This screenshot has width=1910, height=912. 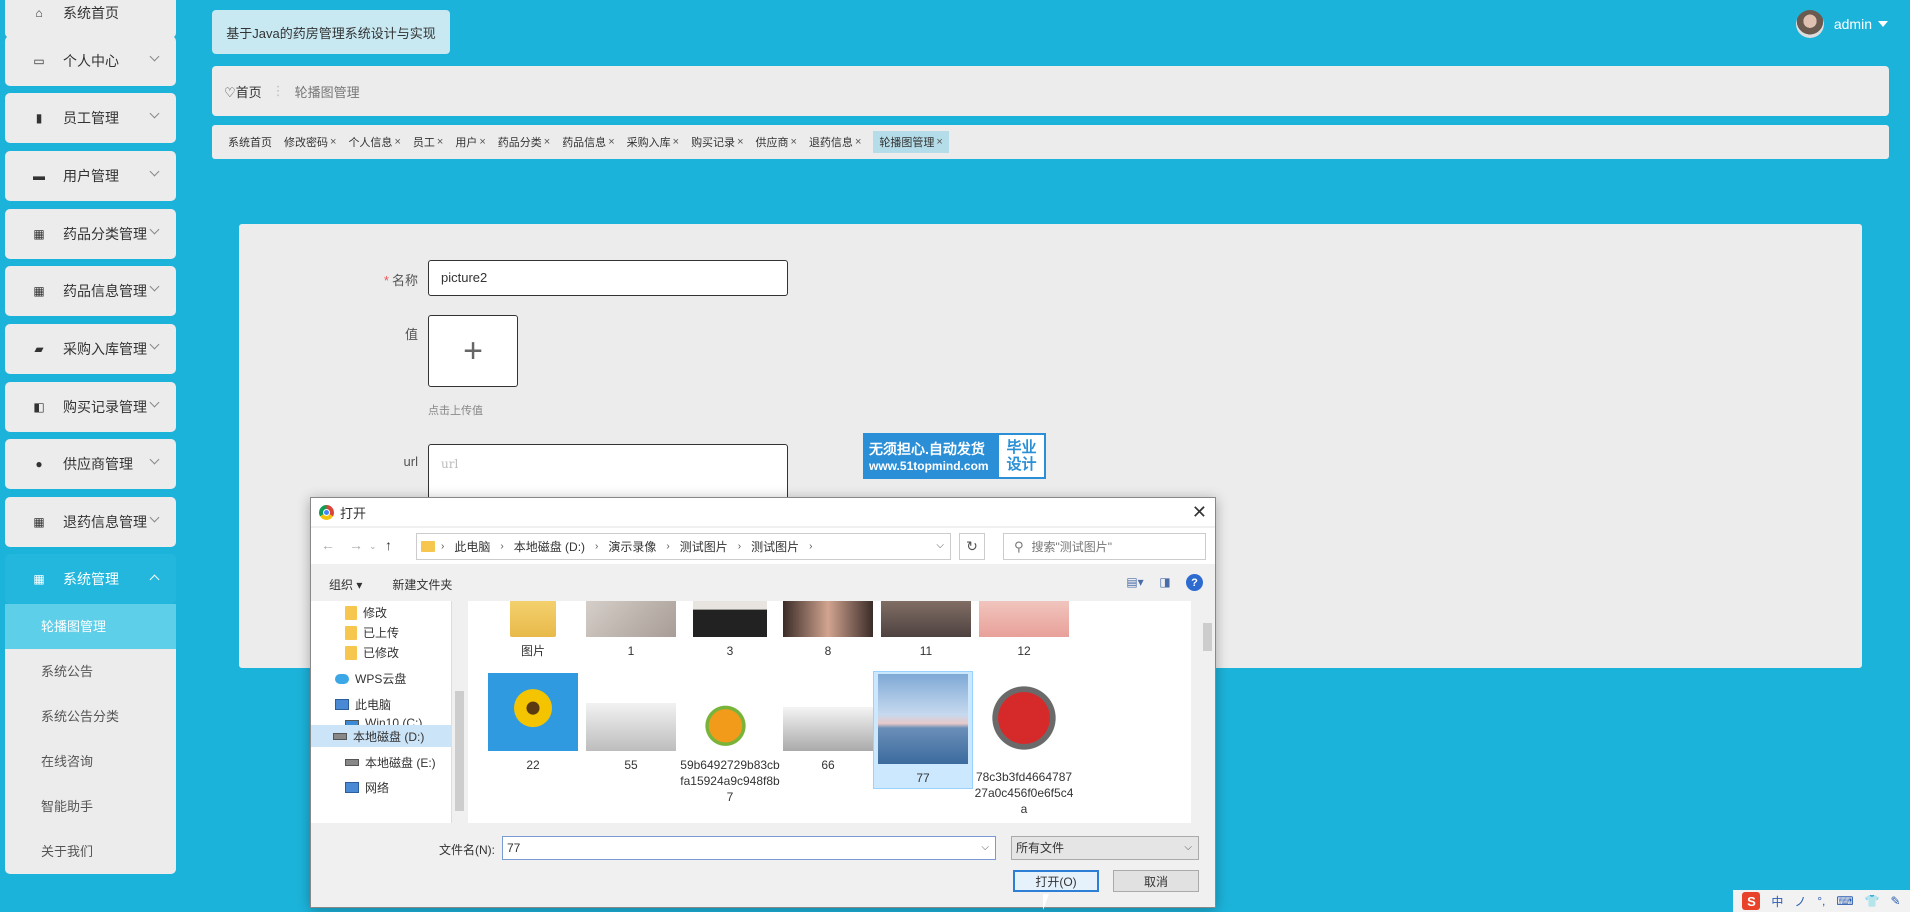 I want to click on preview-pane-icon: ◨, so click(x=1165, y=583).